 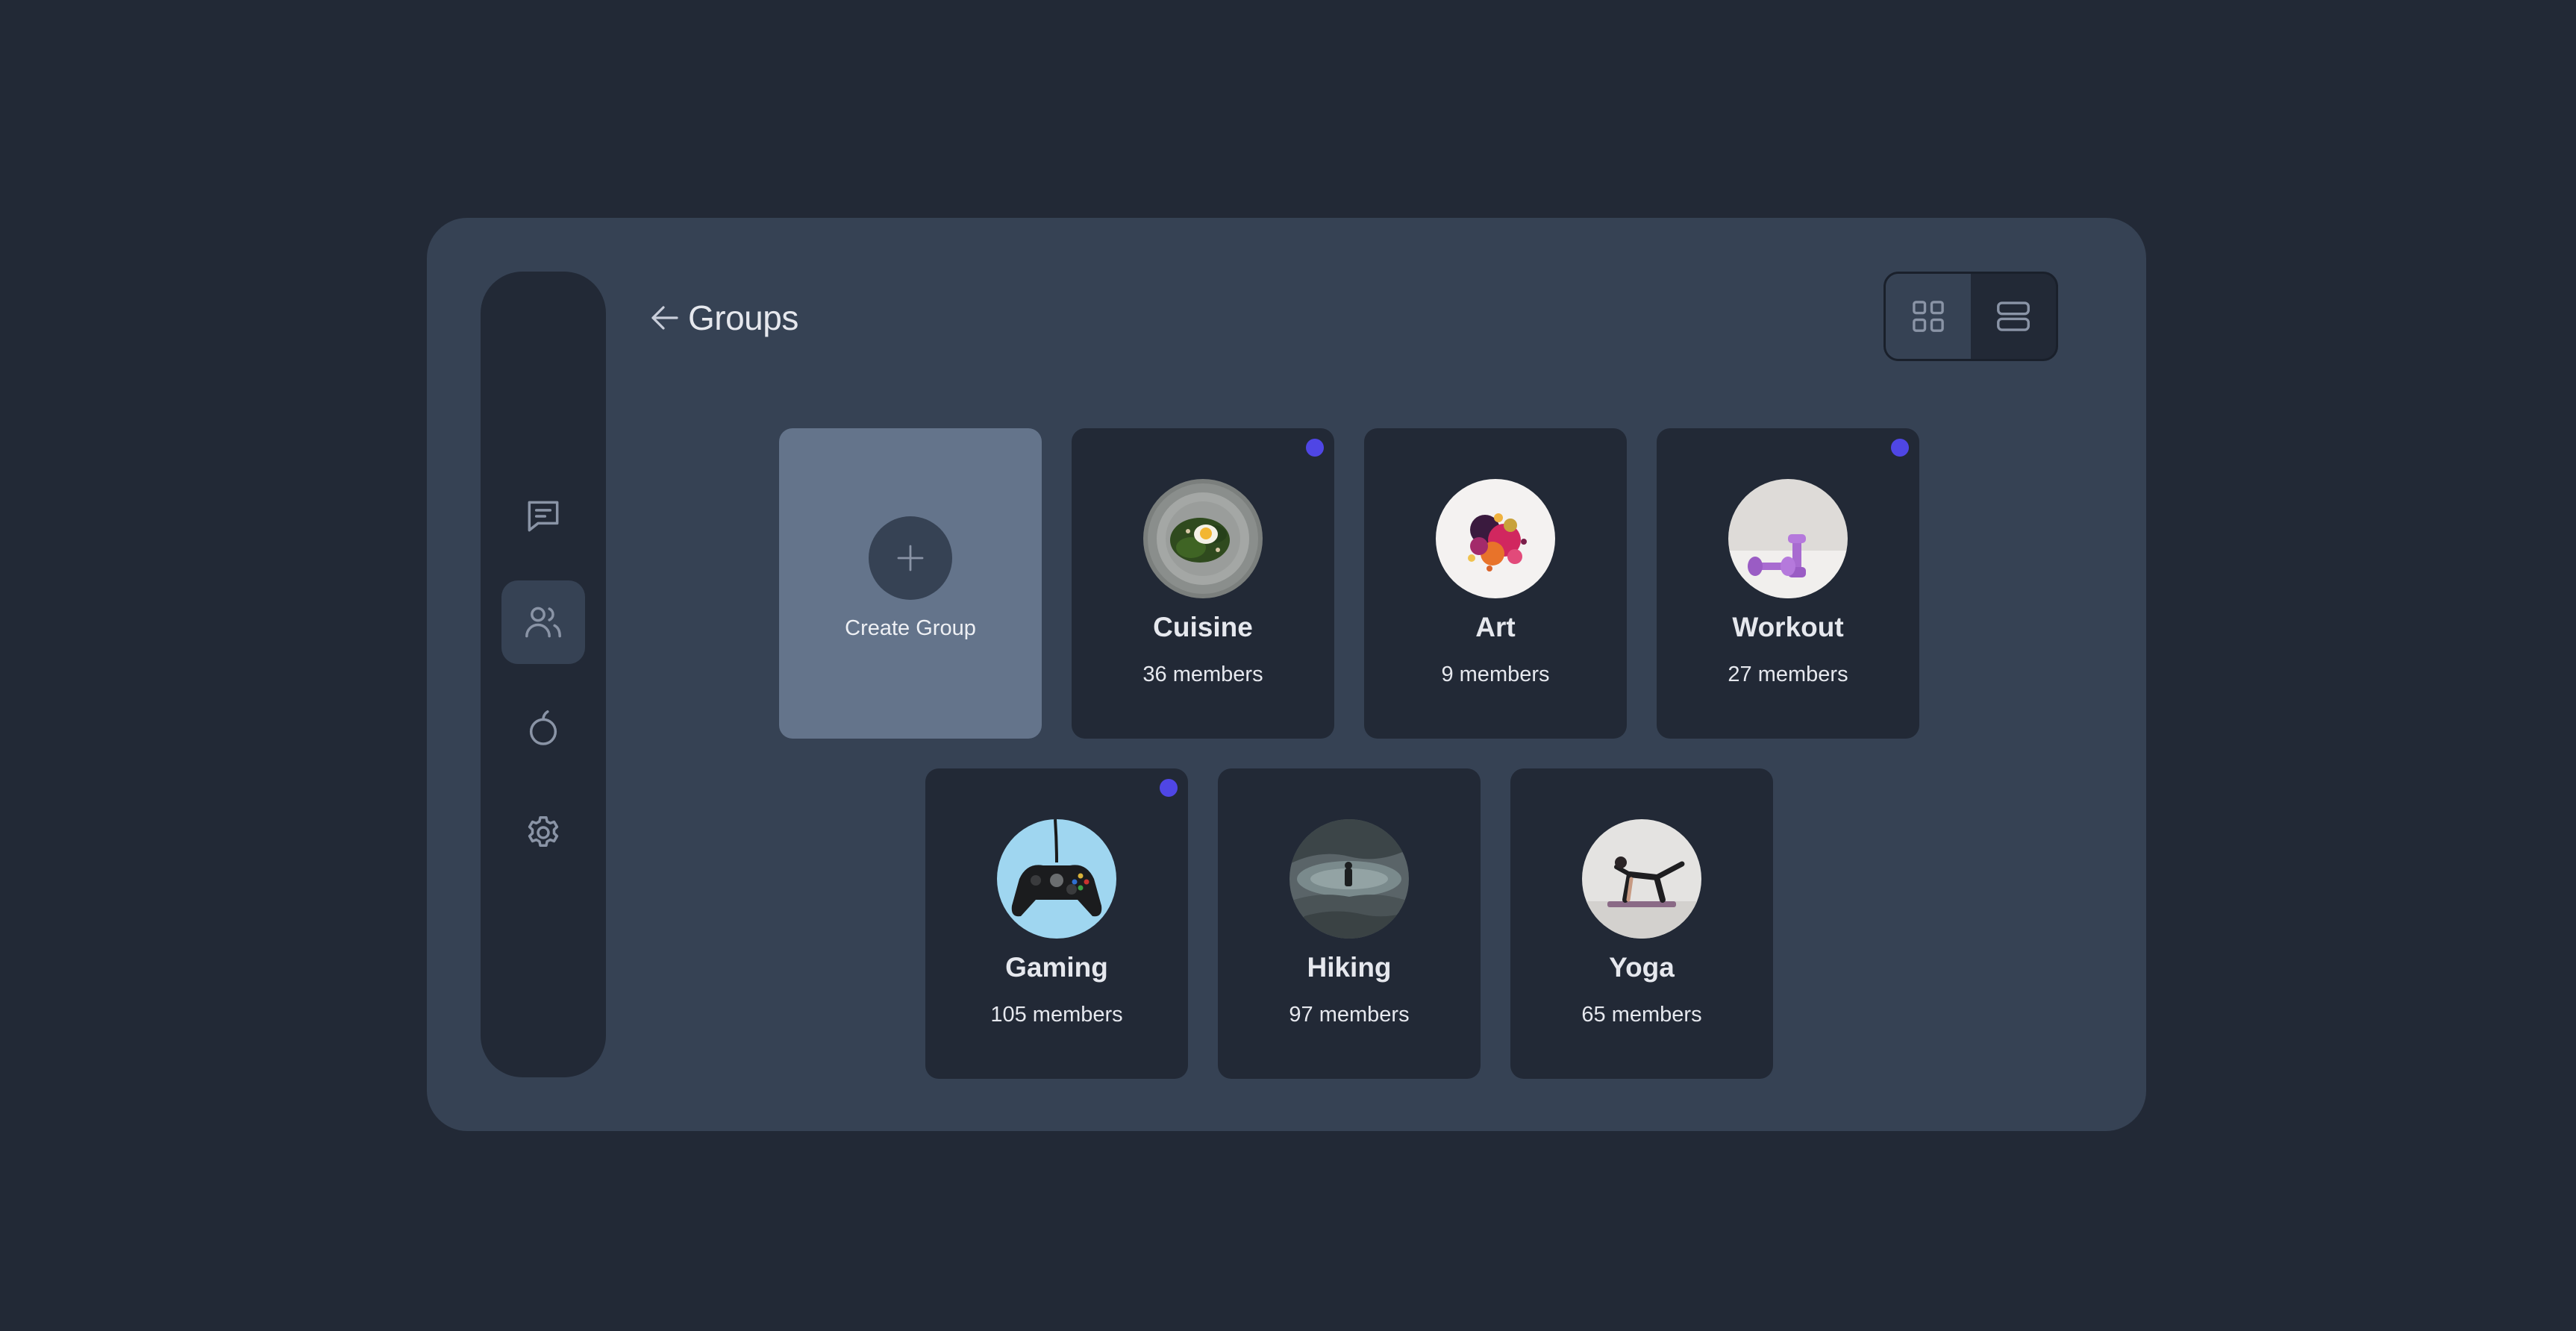 I want to click on gear-icon, so click(x=543, y=831).